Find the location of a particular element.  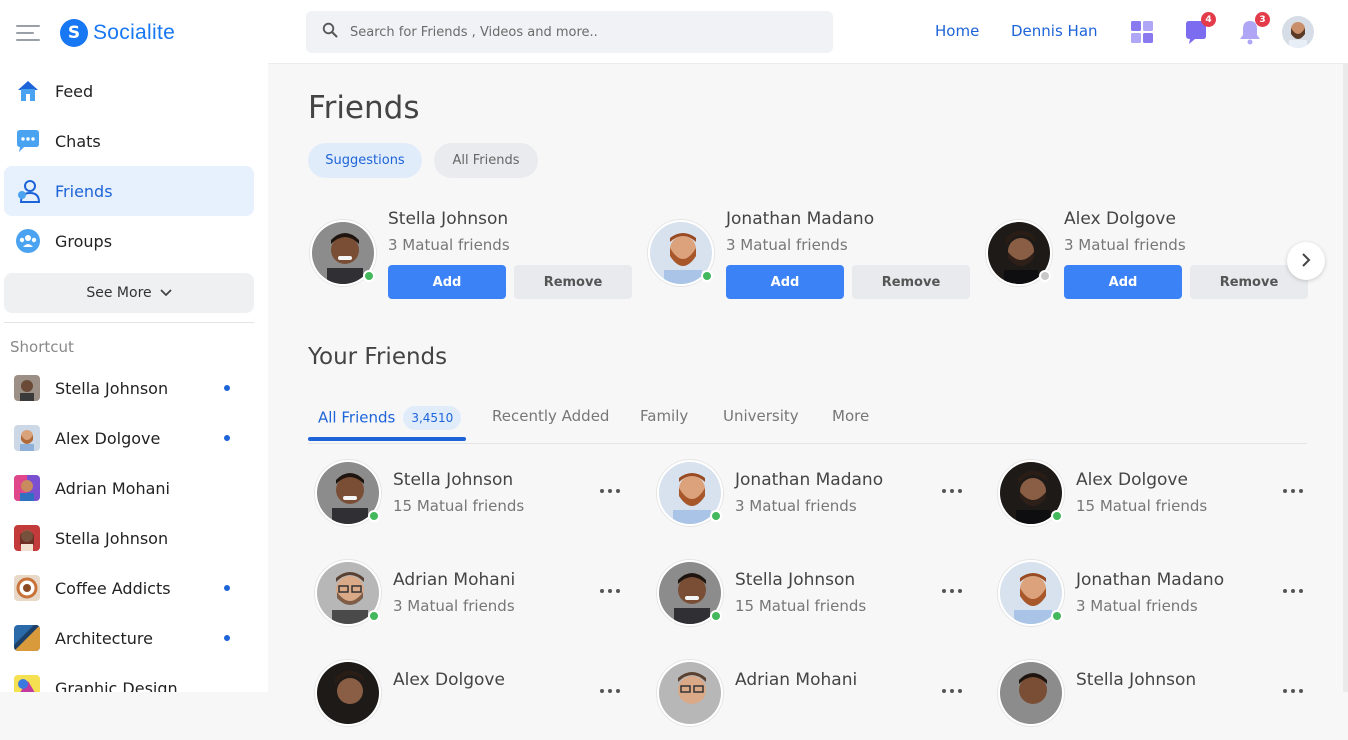

shortcut-item: Alex Dolgove is located at coordinates (129, 438).